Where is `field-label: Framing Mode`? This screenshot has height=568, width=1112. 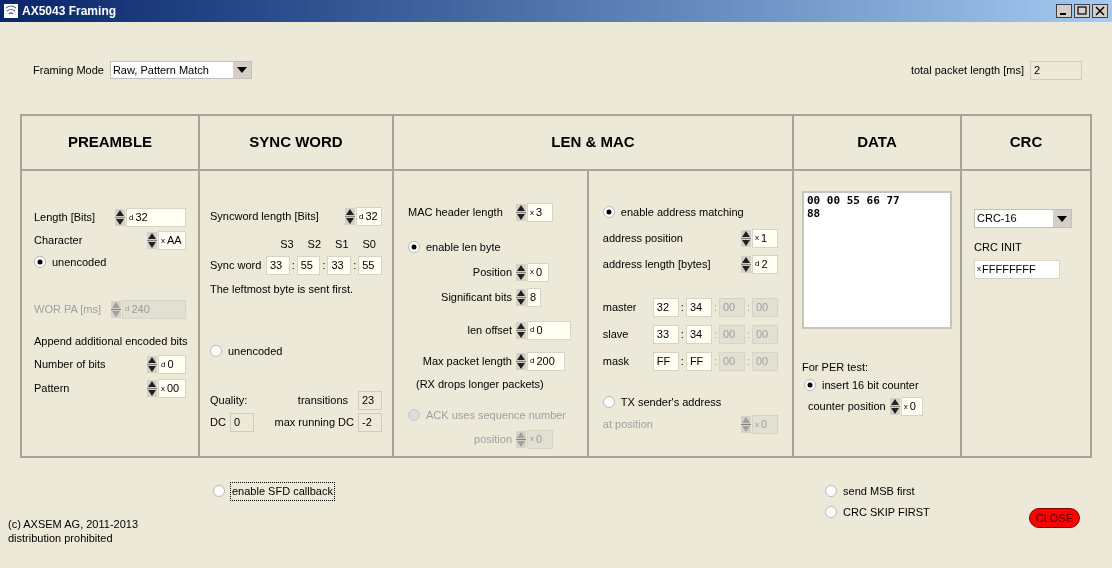
field-label: Framing Mode is located at coordinates (68, 70).